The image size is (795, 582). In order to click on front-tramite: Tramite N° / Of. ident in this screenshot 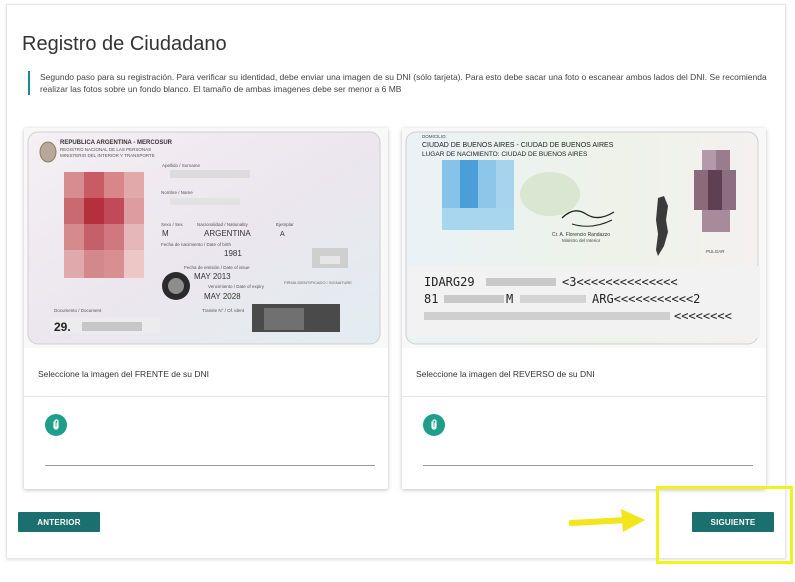, I will do `click(223, 310)`.